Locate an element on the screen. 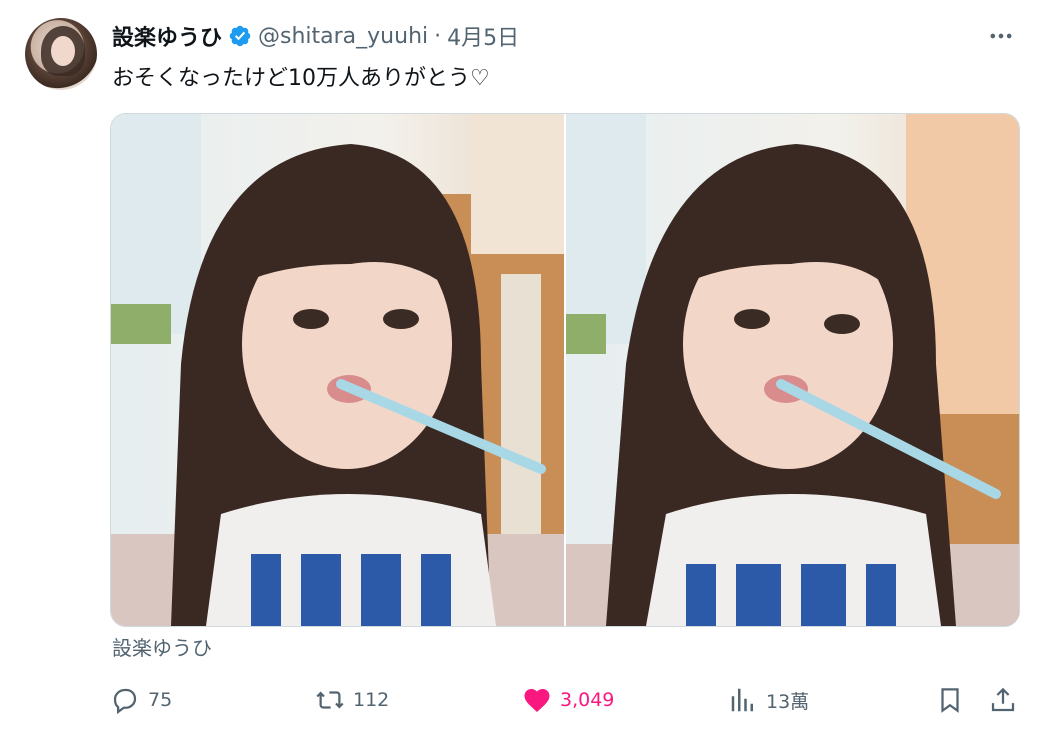 The image size is (1039, 734). action-bar: 75 112 3,049 13萬 is located at coordinates (565, 700).